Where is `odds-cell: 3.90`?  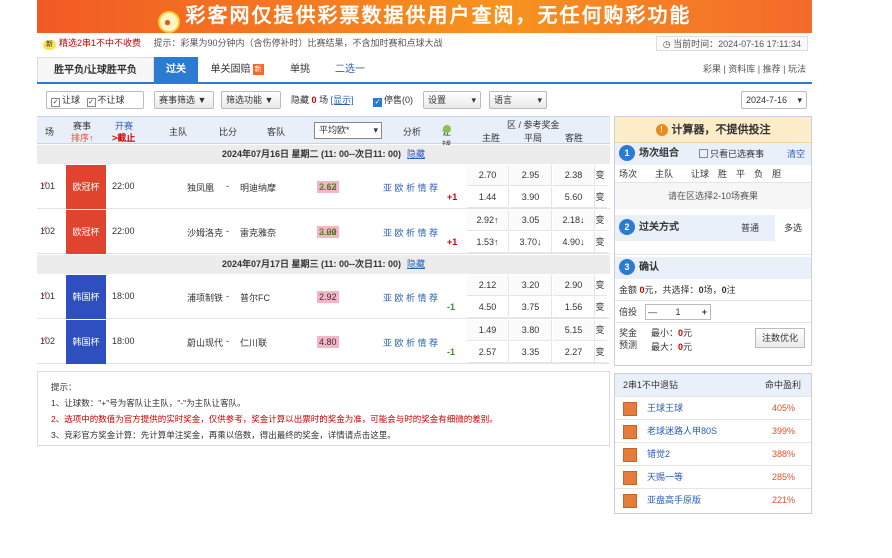 odds-cell: 3.90 is located at coordinates (531, 197).